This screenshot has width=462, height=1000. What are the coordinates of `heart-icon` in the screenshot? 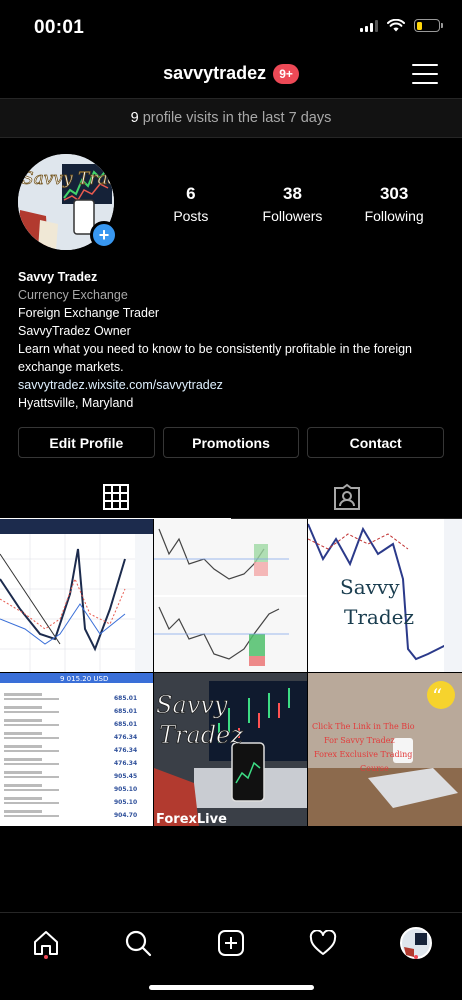 It's located at (323, 942).